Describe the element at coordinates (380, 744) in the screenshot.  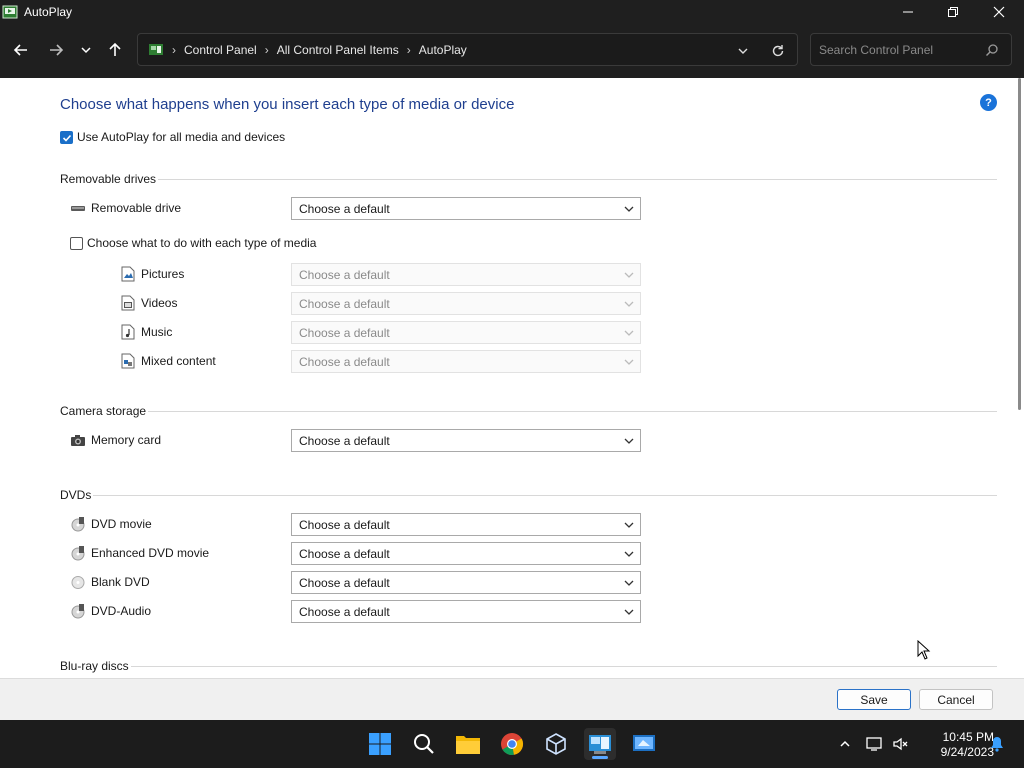
I see `start-button` at that location.